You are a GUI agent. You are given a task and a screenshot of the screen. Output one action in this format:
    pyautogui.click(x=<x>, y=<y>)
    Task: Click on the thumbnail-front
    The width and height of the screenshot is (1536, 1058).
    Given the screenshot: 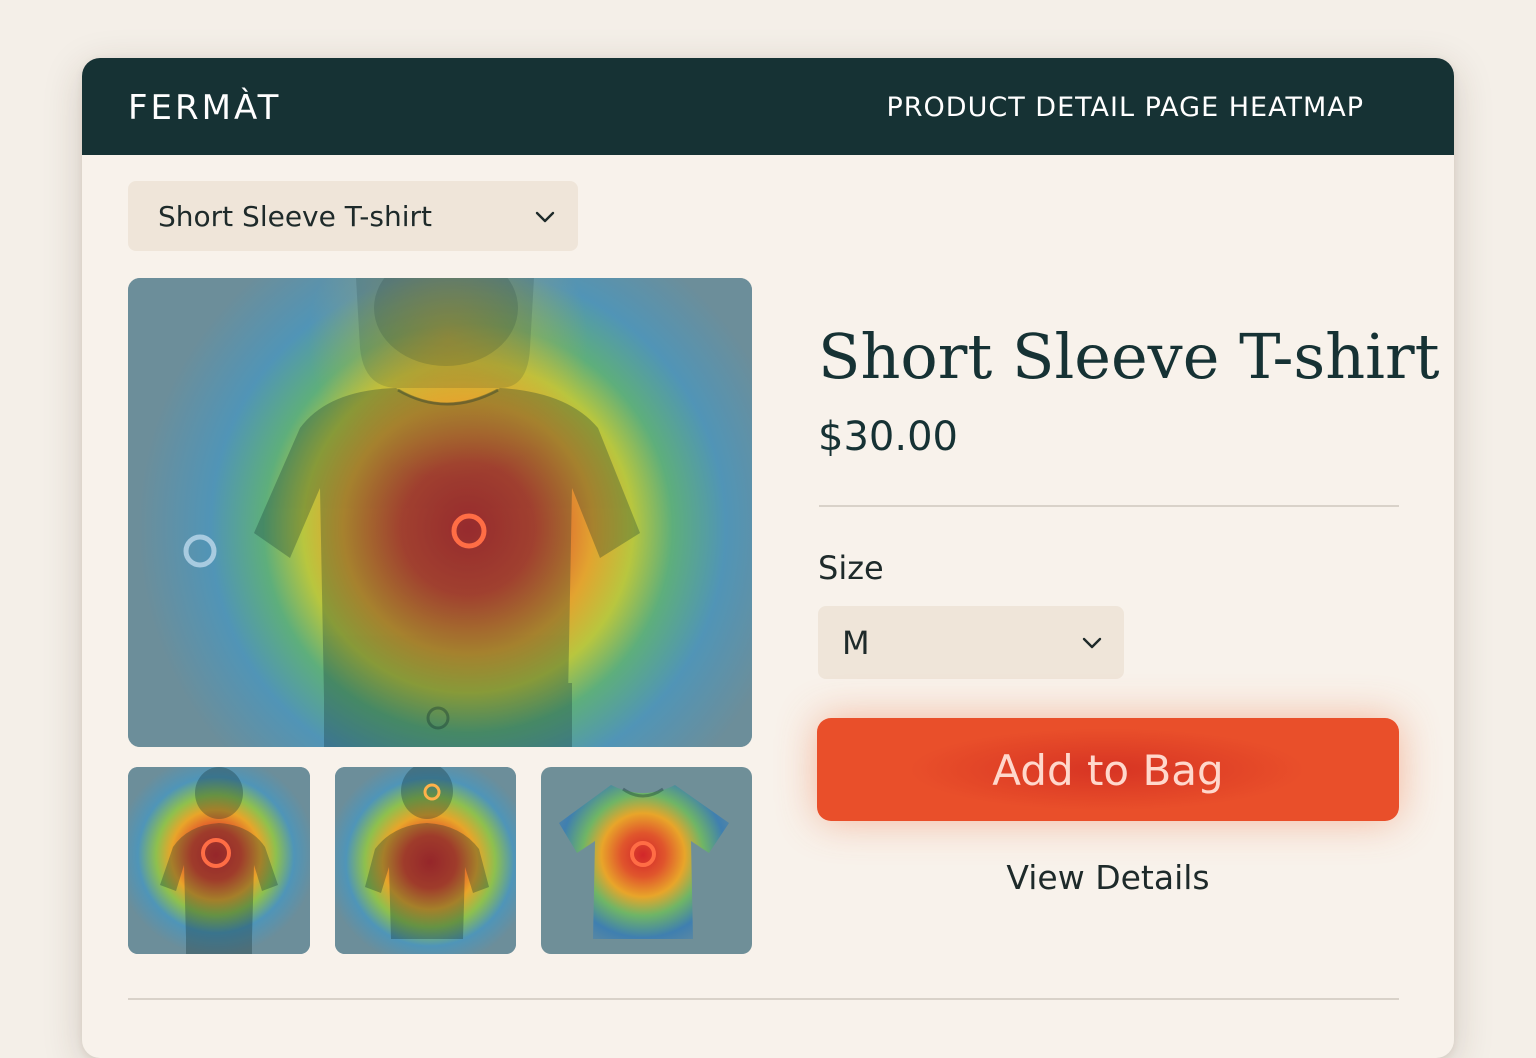 What is the action you would take?
    pyautogui.click(x=219, y=860)
    